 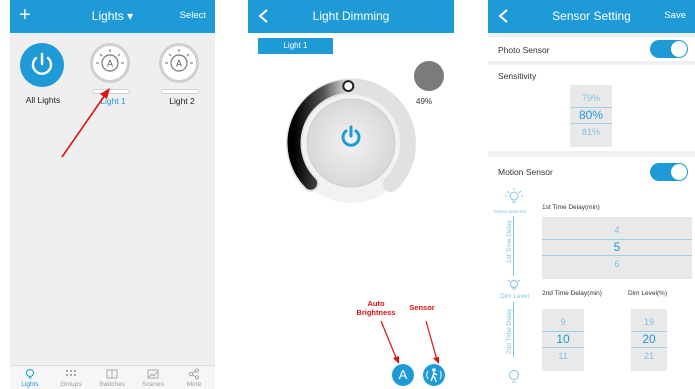 What do you see at coordinates (509, 241) in the screenshot?
I see `first-delay-side-label: 1st Time Delay` at bounding box center [509, 241].